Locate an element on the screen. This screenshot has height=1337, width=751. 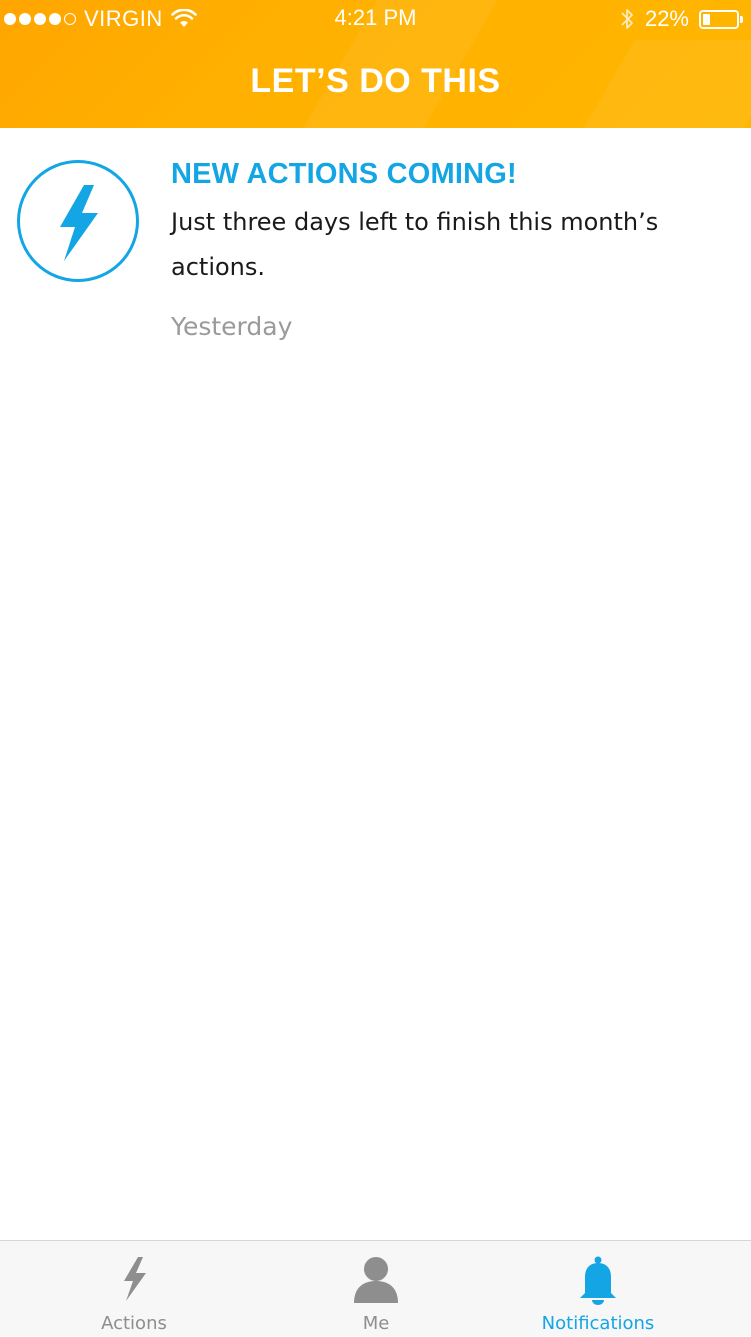
tab-bar: Actions Me Notifications is located at coordinates (375, 1288).